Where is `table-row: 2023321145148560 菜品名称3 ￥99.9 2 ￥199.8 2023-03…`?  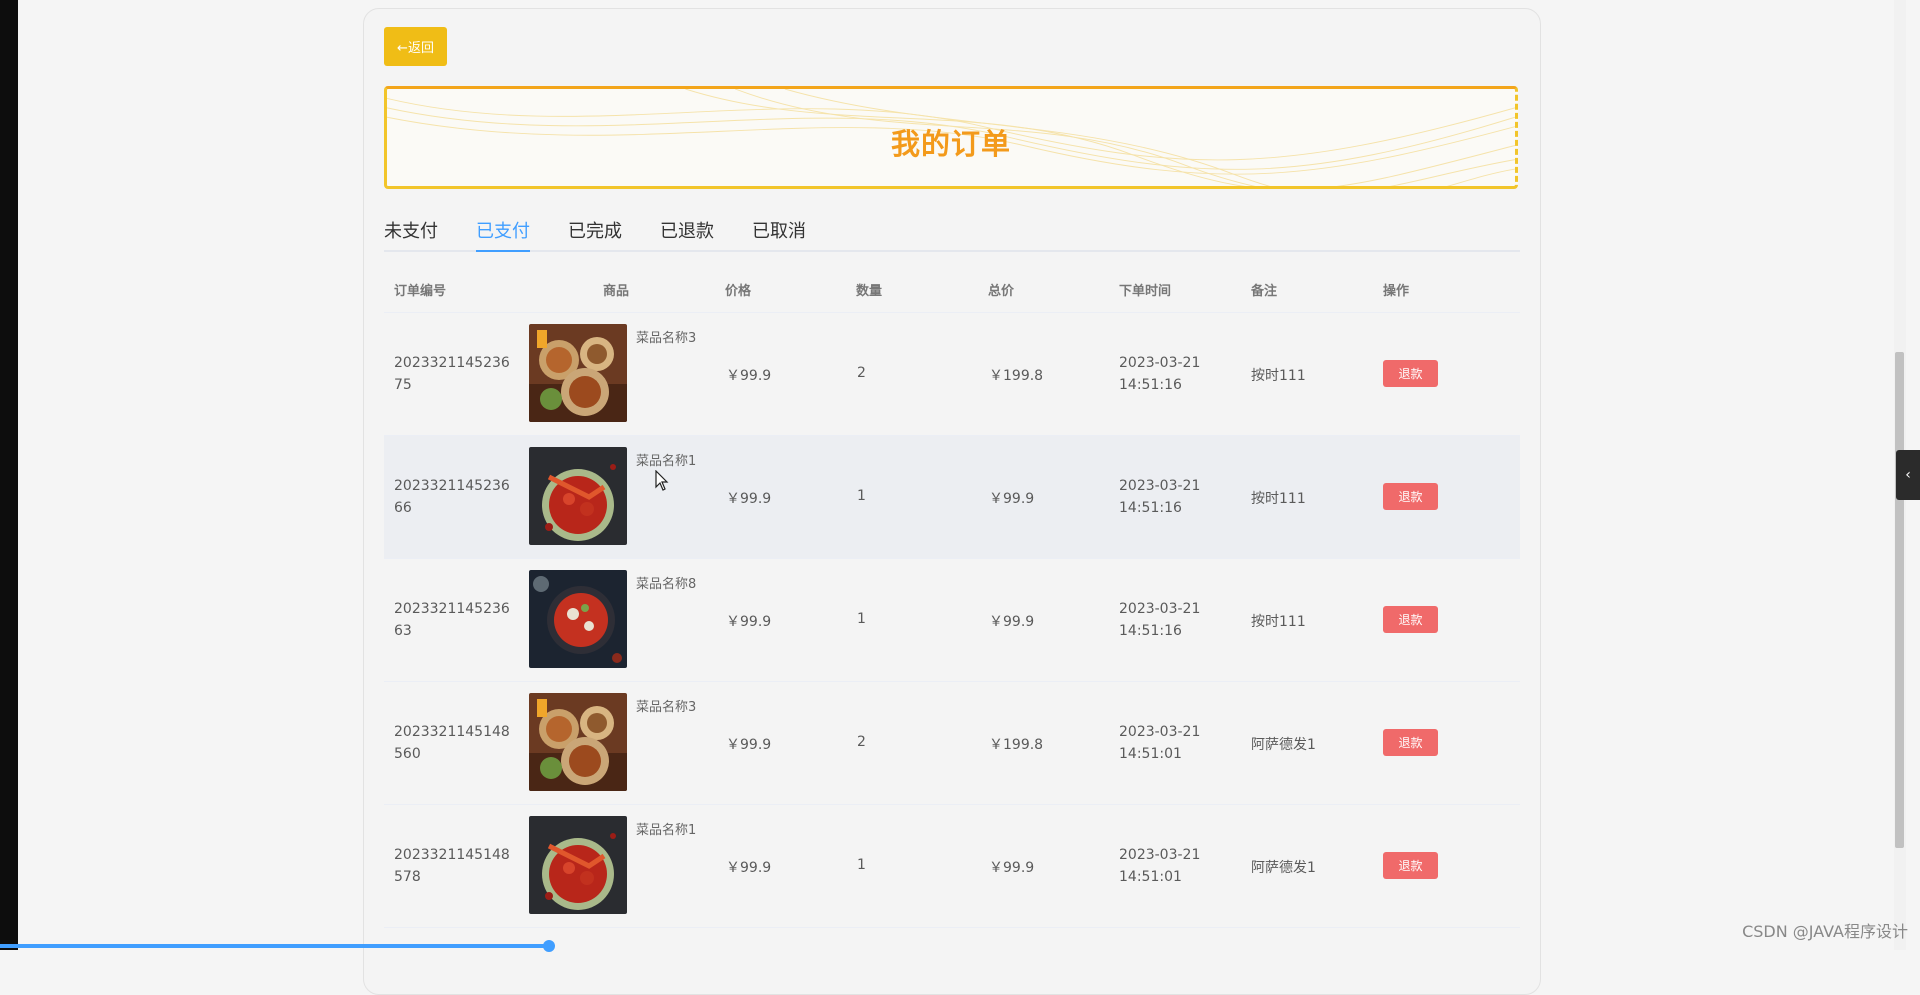 table-row: 2023321145148560 菜品名称3 ￥99.9 2 ￥199.8 2023-03… is located at coordinates (952, 743).